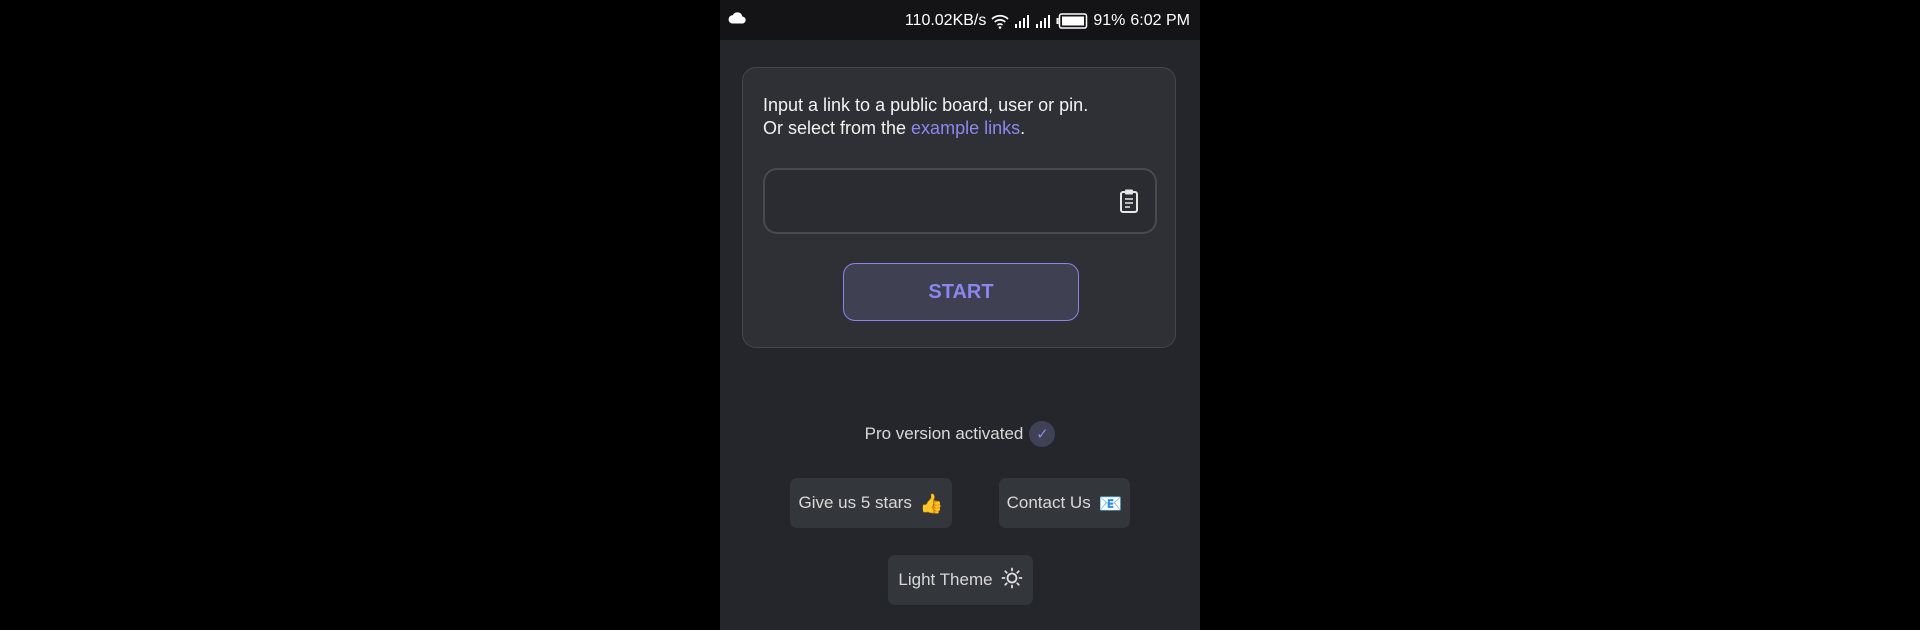 Image resolution: width=1920 pixels, height=630 pixels. Describe the element at coordinates (941, 202) in the screenshot. I see `link-input` at that location.